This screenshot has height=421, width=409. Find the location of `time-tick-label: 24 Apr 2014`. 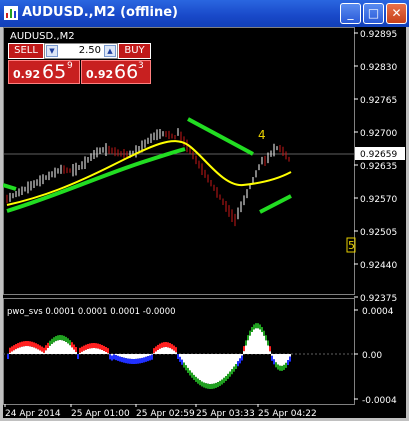

time-tick-label: 24 Apr 2014 is located at coordinates (33, 413).